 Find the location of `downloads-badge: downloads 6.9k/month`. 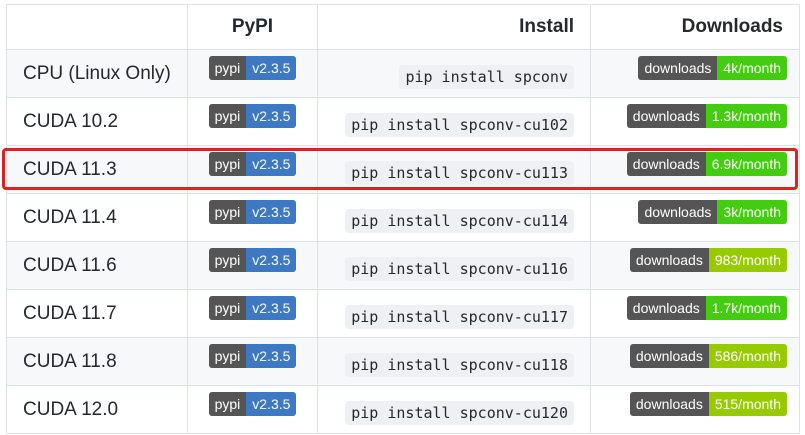

downloads-badge: downloads 6.9k/month is located at coordinates (706, 163).